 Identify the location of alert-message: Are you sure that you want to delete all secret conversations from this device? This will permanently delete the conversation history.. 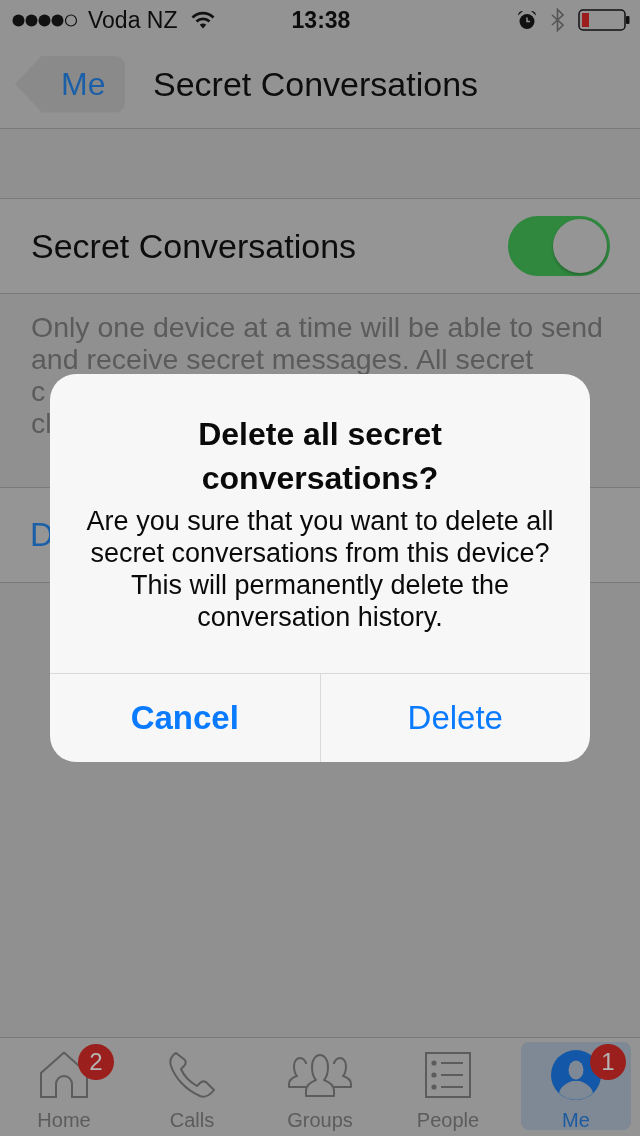
(320, 569).